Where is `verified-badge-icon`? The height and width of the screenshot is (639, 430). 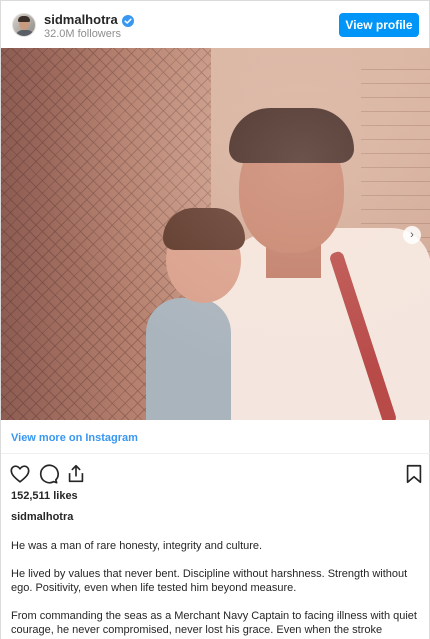
verified-badge-icon is located at coordinates (127, 20).